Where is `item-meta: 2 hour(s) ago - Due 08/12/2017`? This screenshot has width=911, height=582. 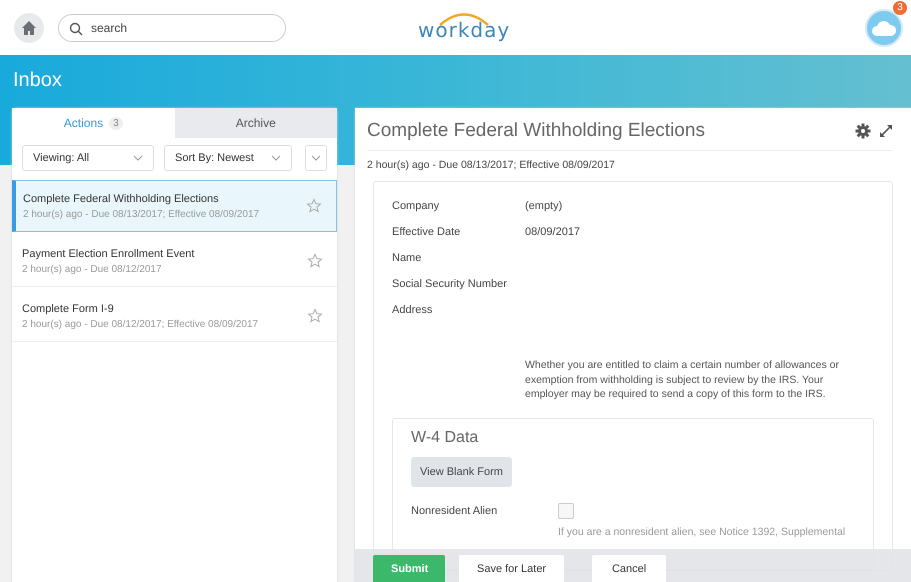
item-meta: 2 hour(s) ago - Due 08/12/2017 is located at coordinates (92, 269).